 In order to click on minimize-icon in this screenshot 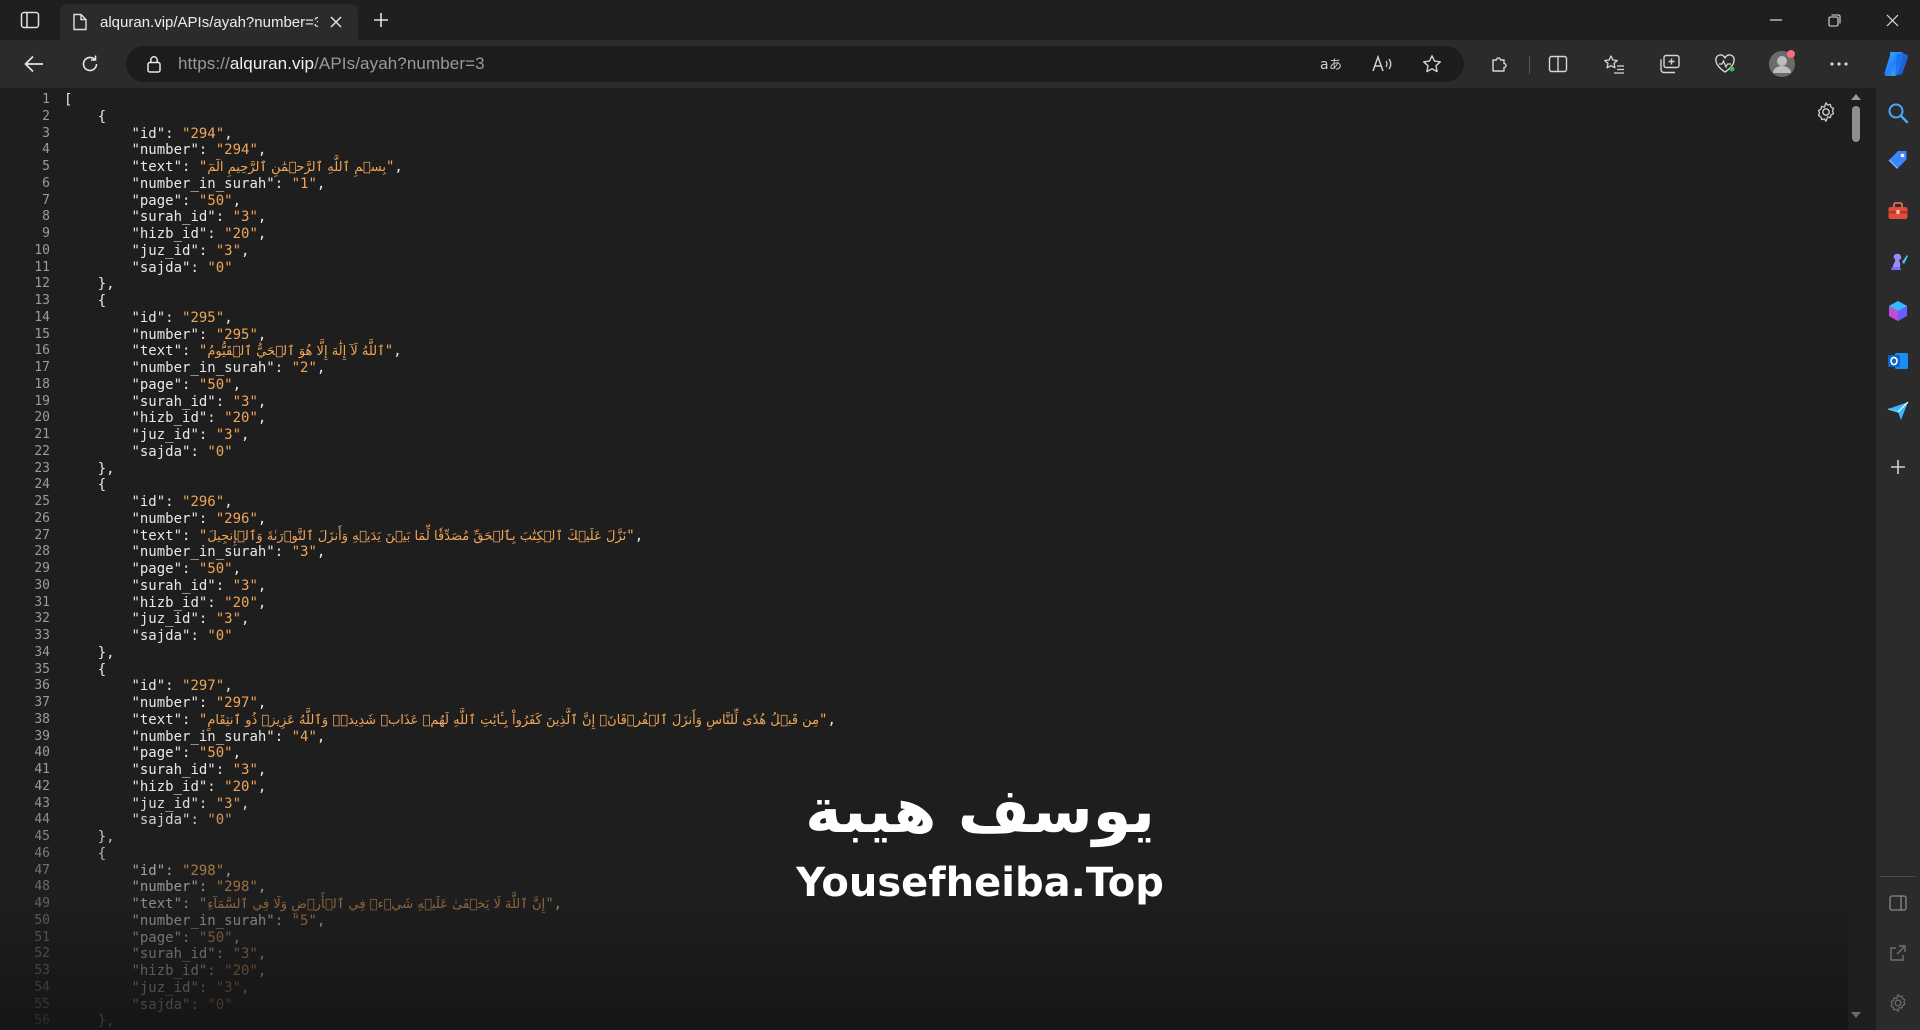, I will do `click(1776, 20)`.